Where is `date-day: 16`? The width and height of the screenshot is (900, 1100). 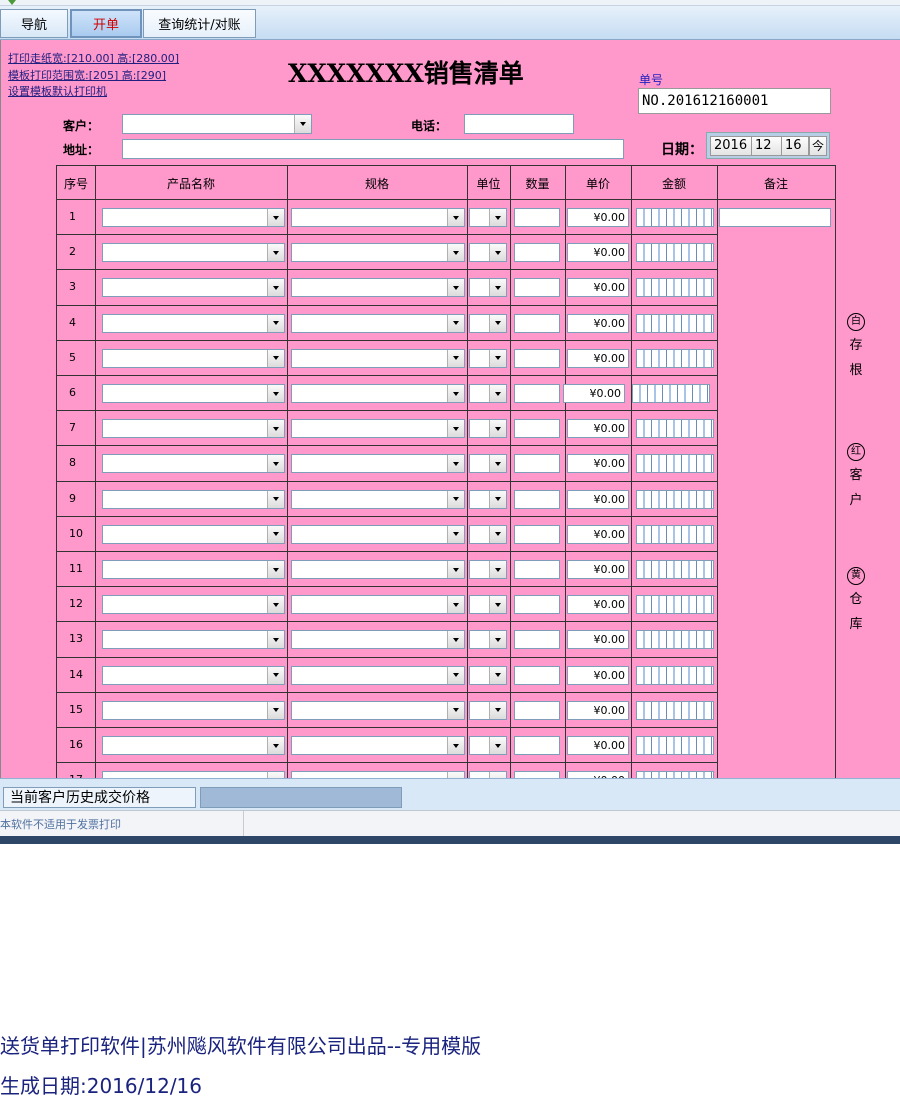
date-day: 16 is located at coordinates (795, 146).